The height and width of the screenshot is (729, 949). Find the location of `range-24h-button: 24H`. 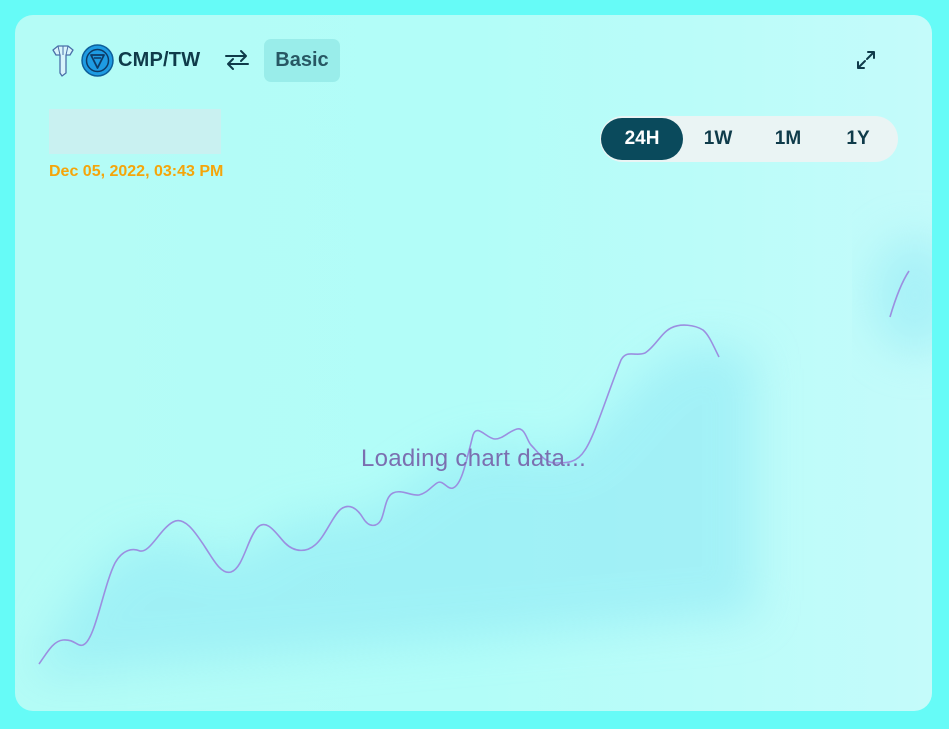

range-24h-button: 24H is located at coordinates (642, 139).